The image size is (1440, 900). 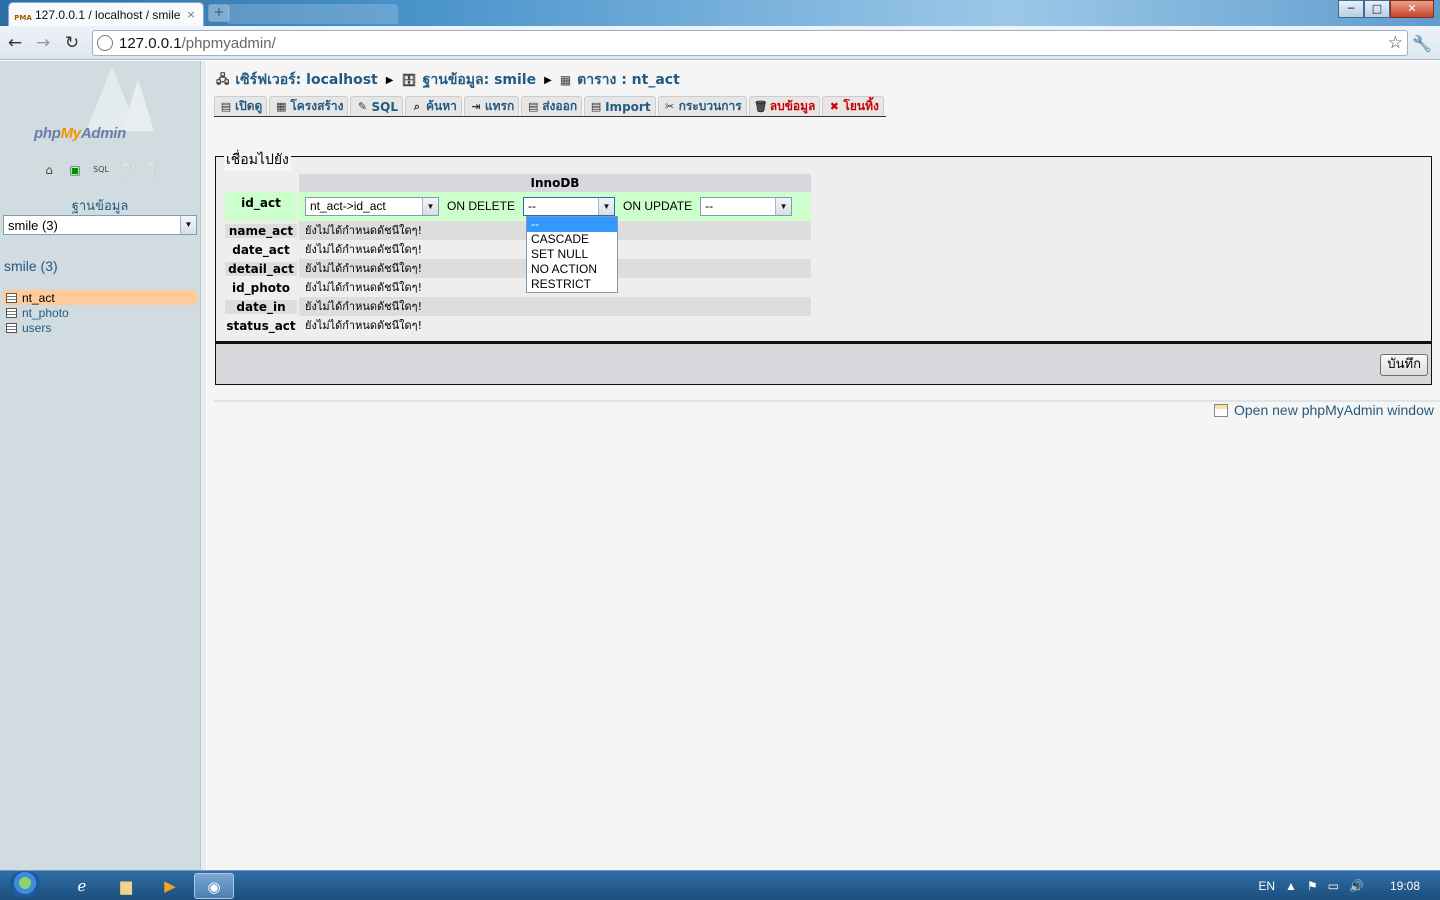 What do you see at coordinates (43, 43) in the screenshot?
I see `forward-icon: →` at bounding box center [43, 43].